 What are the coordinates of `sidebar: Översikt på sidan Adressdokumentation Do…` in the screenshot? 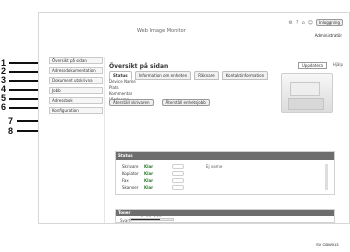 It's located at (75, 140).